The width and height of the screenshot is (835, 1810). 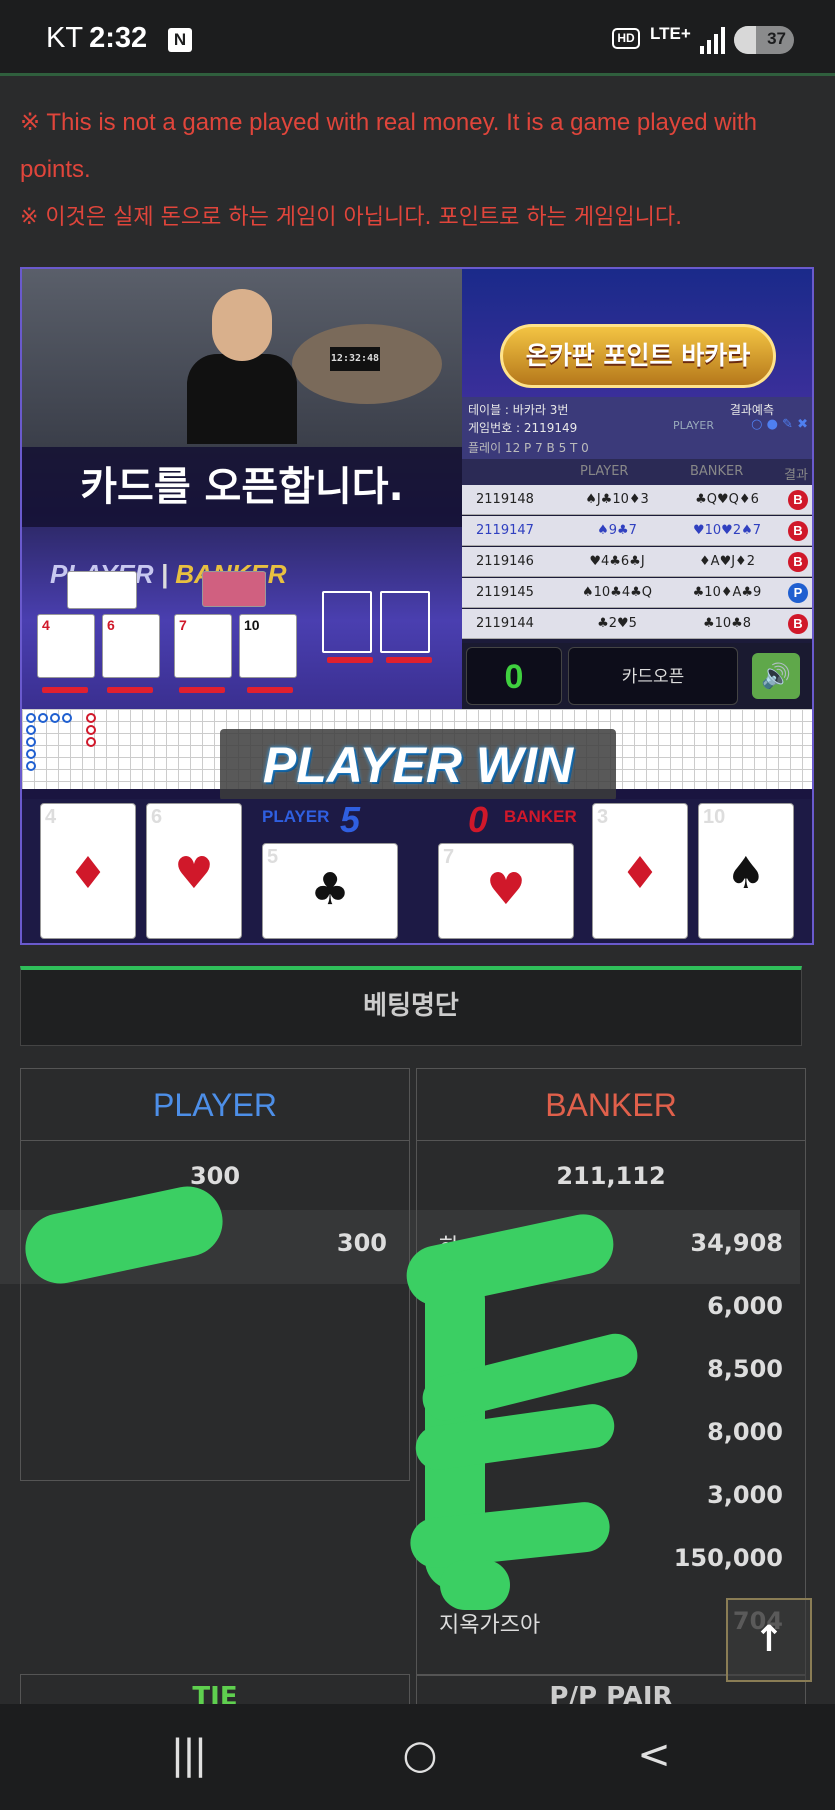 I want to click on bet-amount: 150,000, so click(x=728, y=1558).